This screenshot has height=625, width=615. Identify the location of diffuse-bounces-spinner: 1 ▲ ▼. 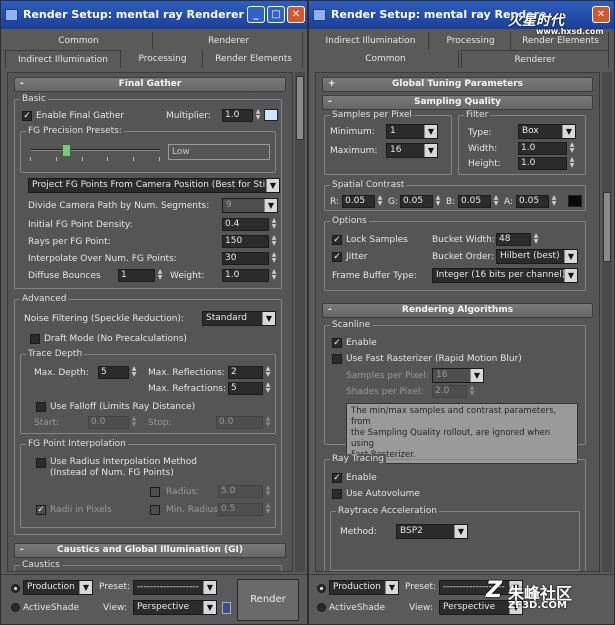
(141, 275).